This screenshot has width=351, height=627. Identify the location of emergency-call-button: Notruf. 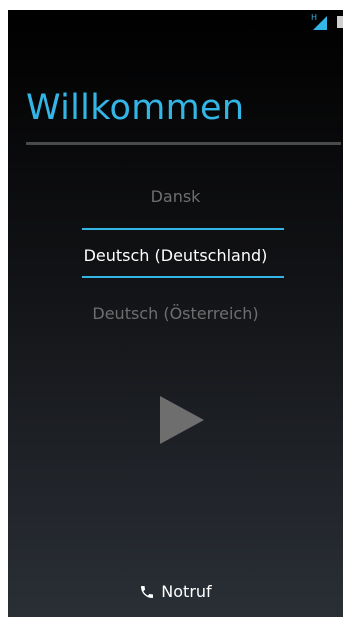
(175, 593).